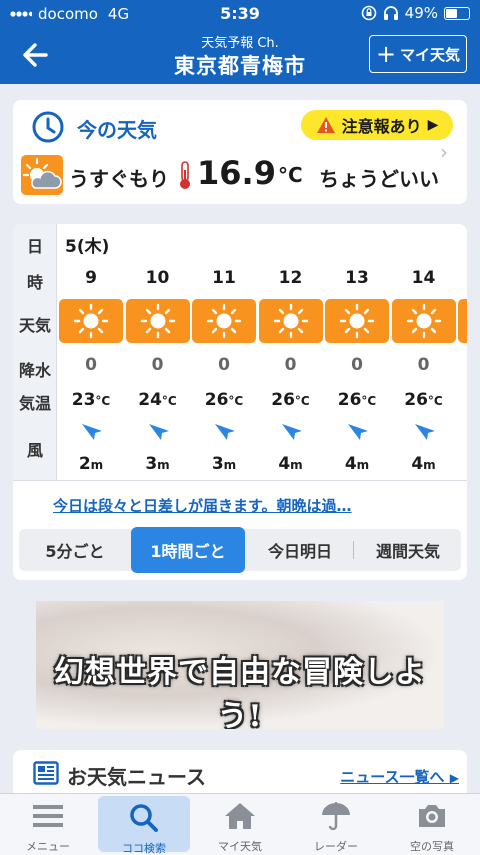 The width and height of the screenshot is (480, 855). I want to click on nav-search-label: ココ検索, so click(144, 848).